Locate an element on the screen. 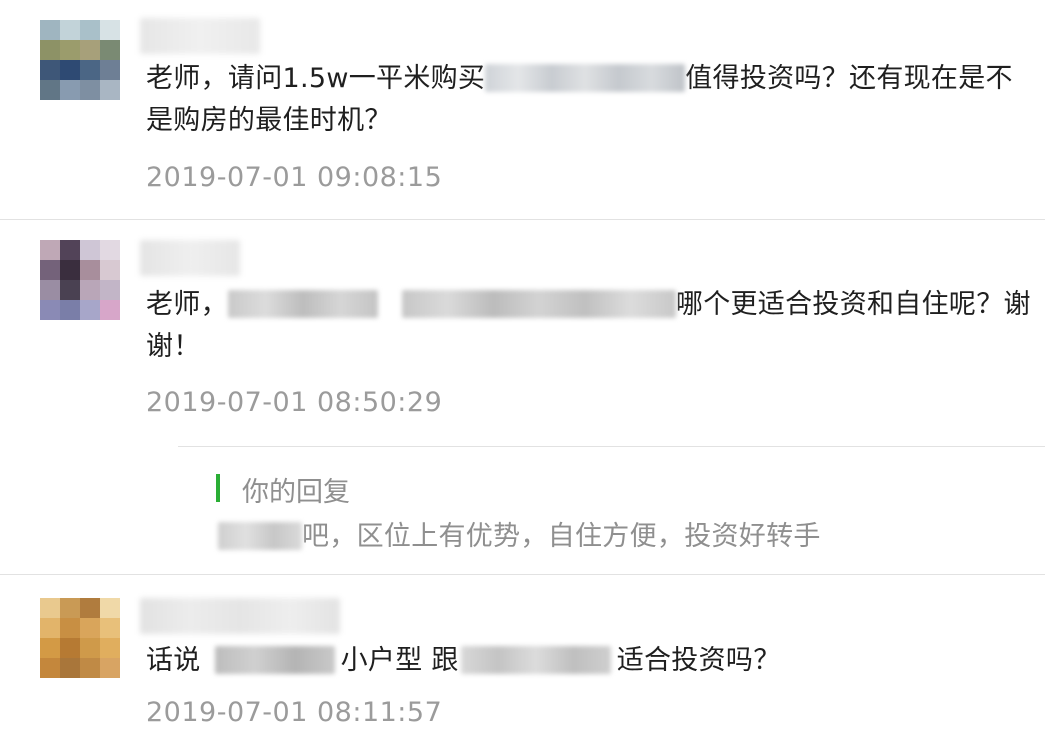 This screenshot has height=750, width=1045. comment-text: 话说 小户型 跟 适合投资吗？ is located at coordinates (591, 661).